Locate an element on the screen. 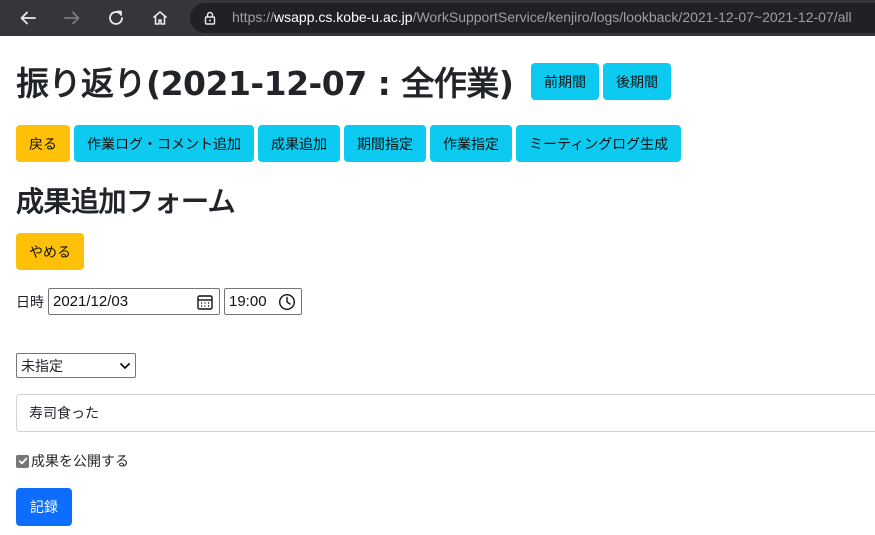  next-period-button: 後期間 is located at coordinates (637, 81).